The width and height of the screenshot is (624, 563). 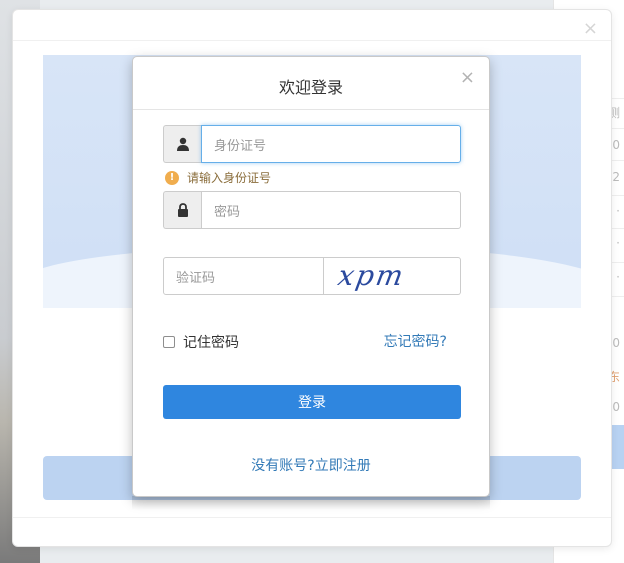 What do you see at coordinates (169, 342) in the screenshot?
I see `remember-checkbox` at bounding box center [169, 342].